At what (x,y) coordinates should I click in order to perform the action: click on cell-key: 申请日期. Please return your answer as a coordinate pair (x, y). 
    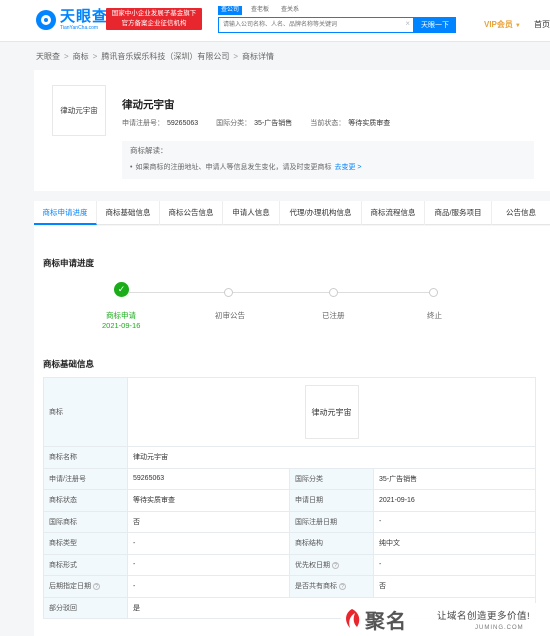
    Looking at the image, I should click on (331, 500).